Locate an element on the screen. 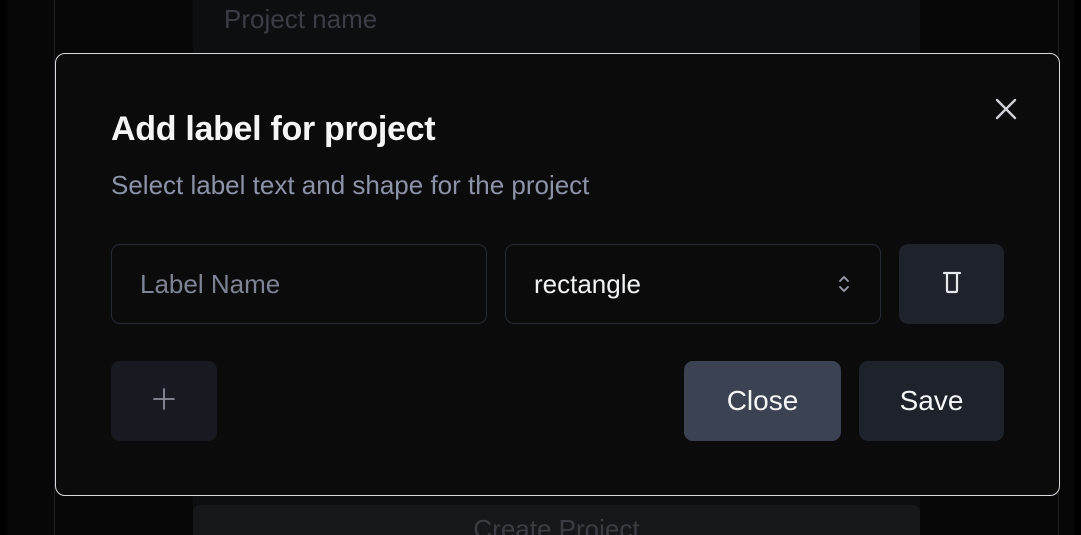 The height and width of the screenshot is (535, 1081). shape-select: rectangle is located at coordinates (693, 284).